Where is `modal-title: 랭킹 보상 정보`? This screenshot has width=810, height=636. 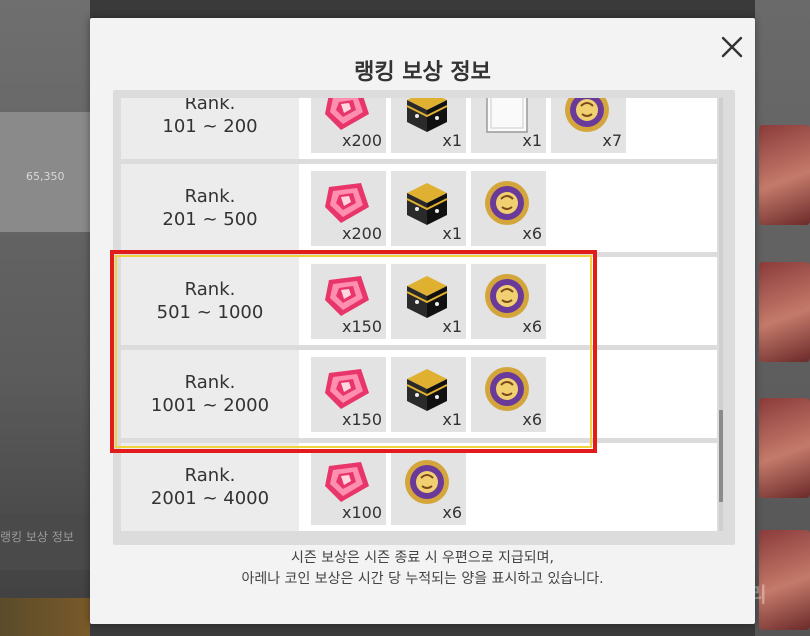
modal-title: 랭킹 보상 정보 is located at coordinates (422, 72).